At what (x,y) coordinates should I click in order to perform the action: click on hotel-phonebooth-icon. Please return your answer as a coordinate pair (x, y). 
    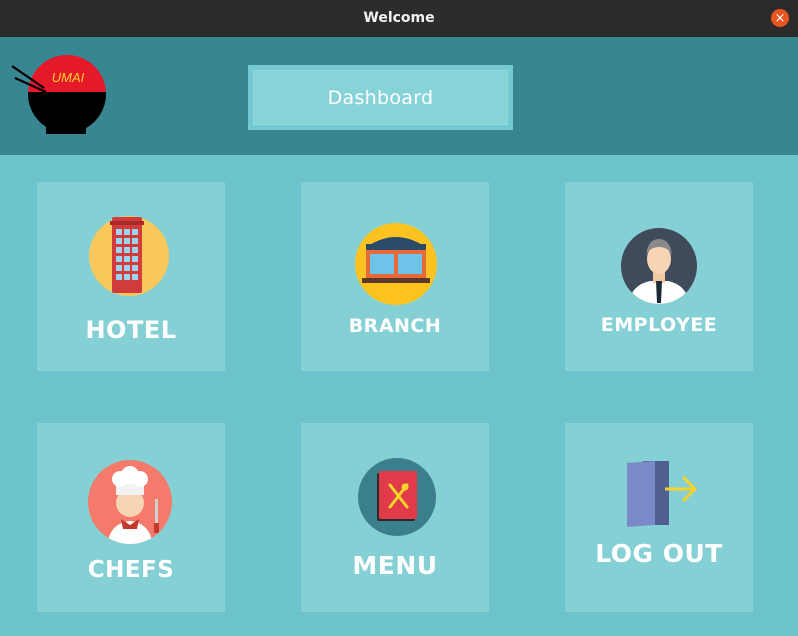
    Looking at the image, I should click on (129, 256).